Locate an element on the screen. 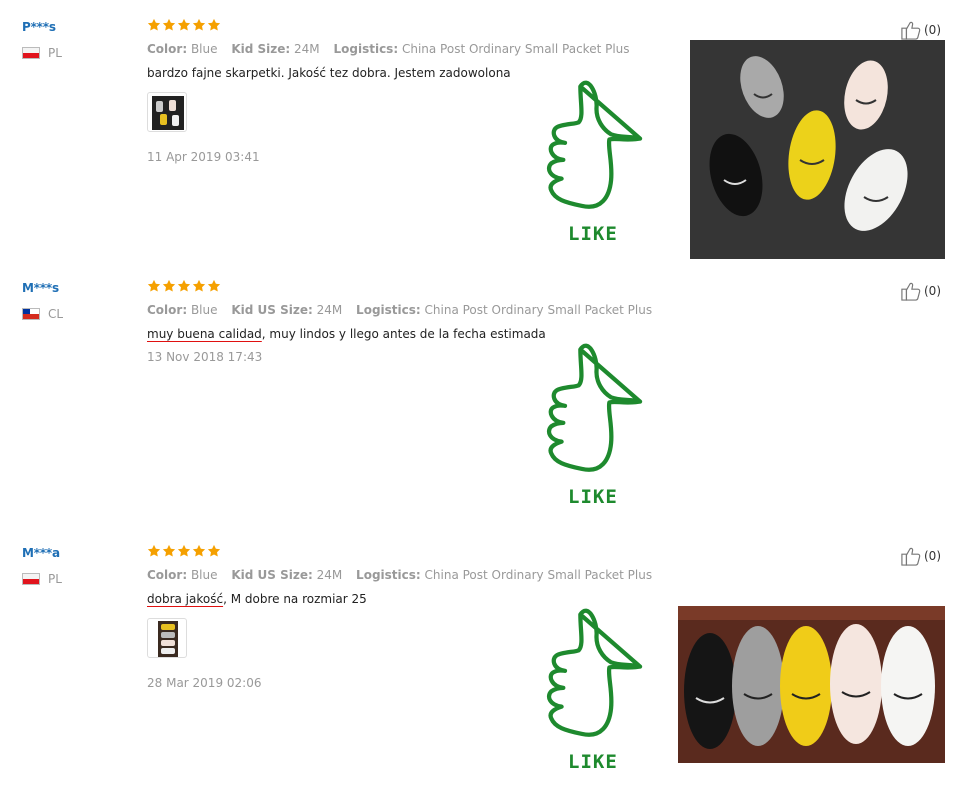  review-text-highlight: muy buena calidad is located at coordinates (204, 334).